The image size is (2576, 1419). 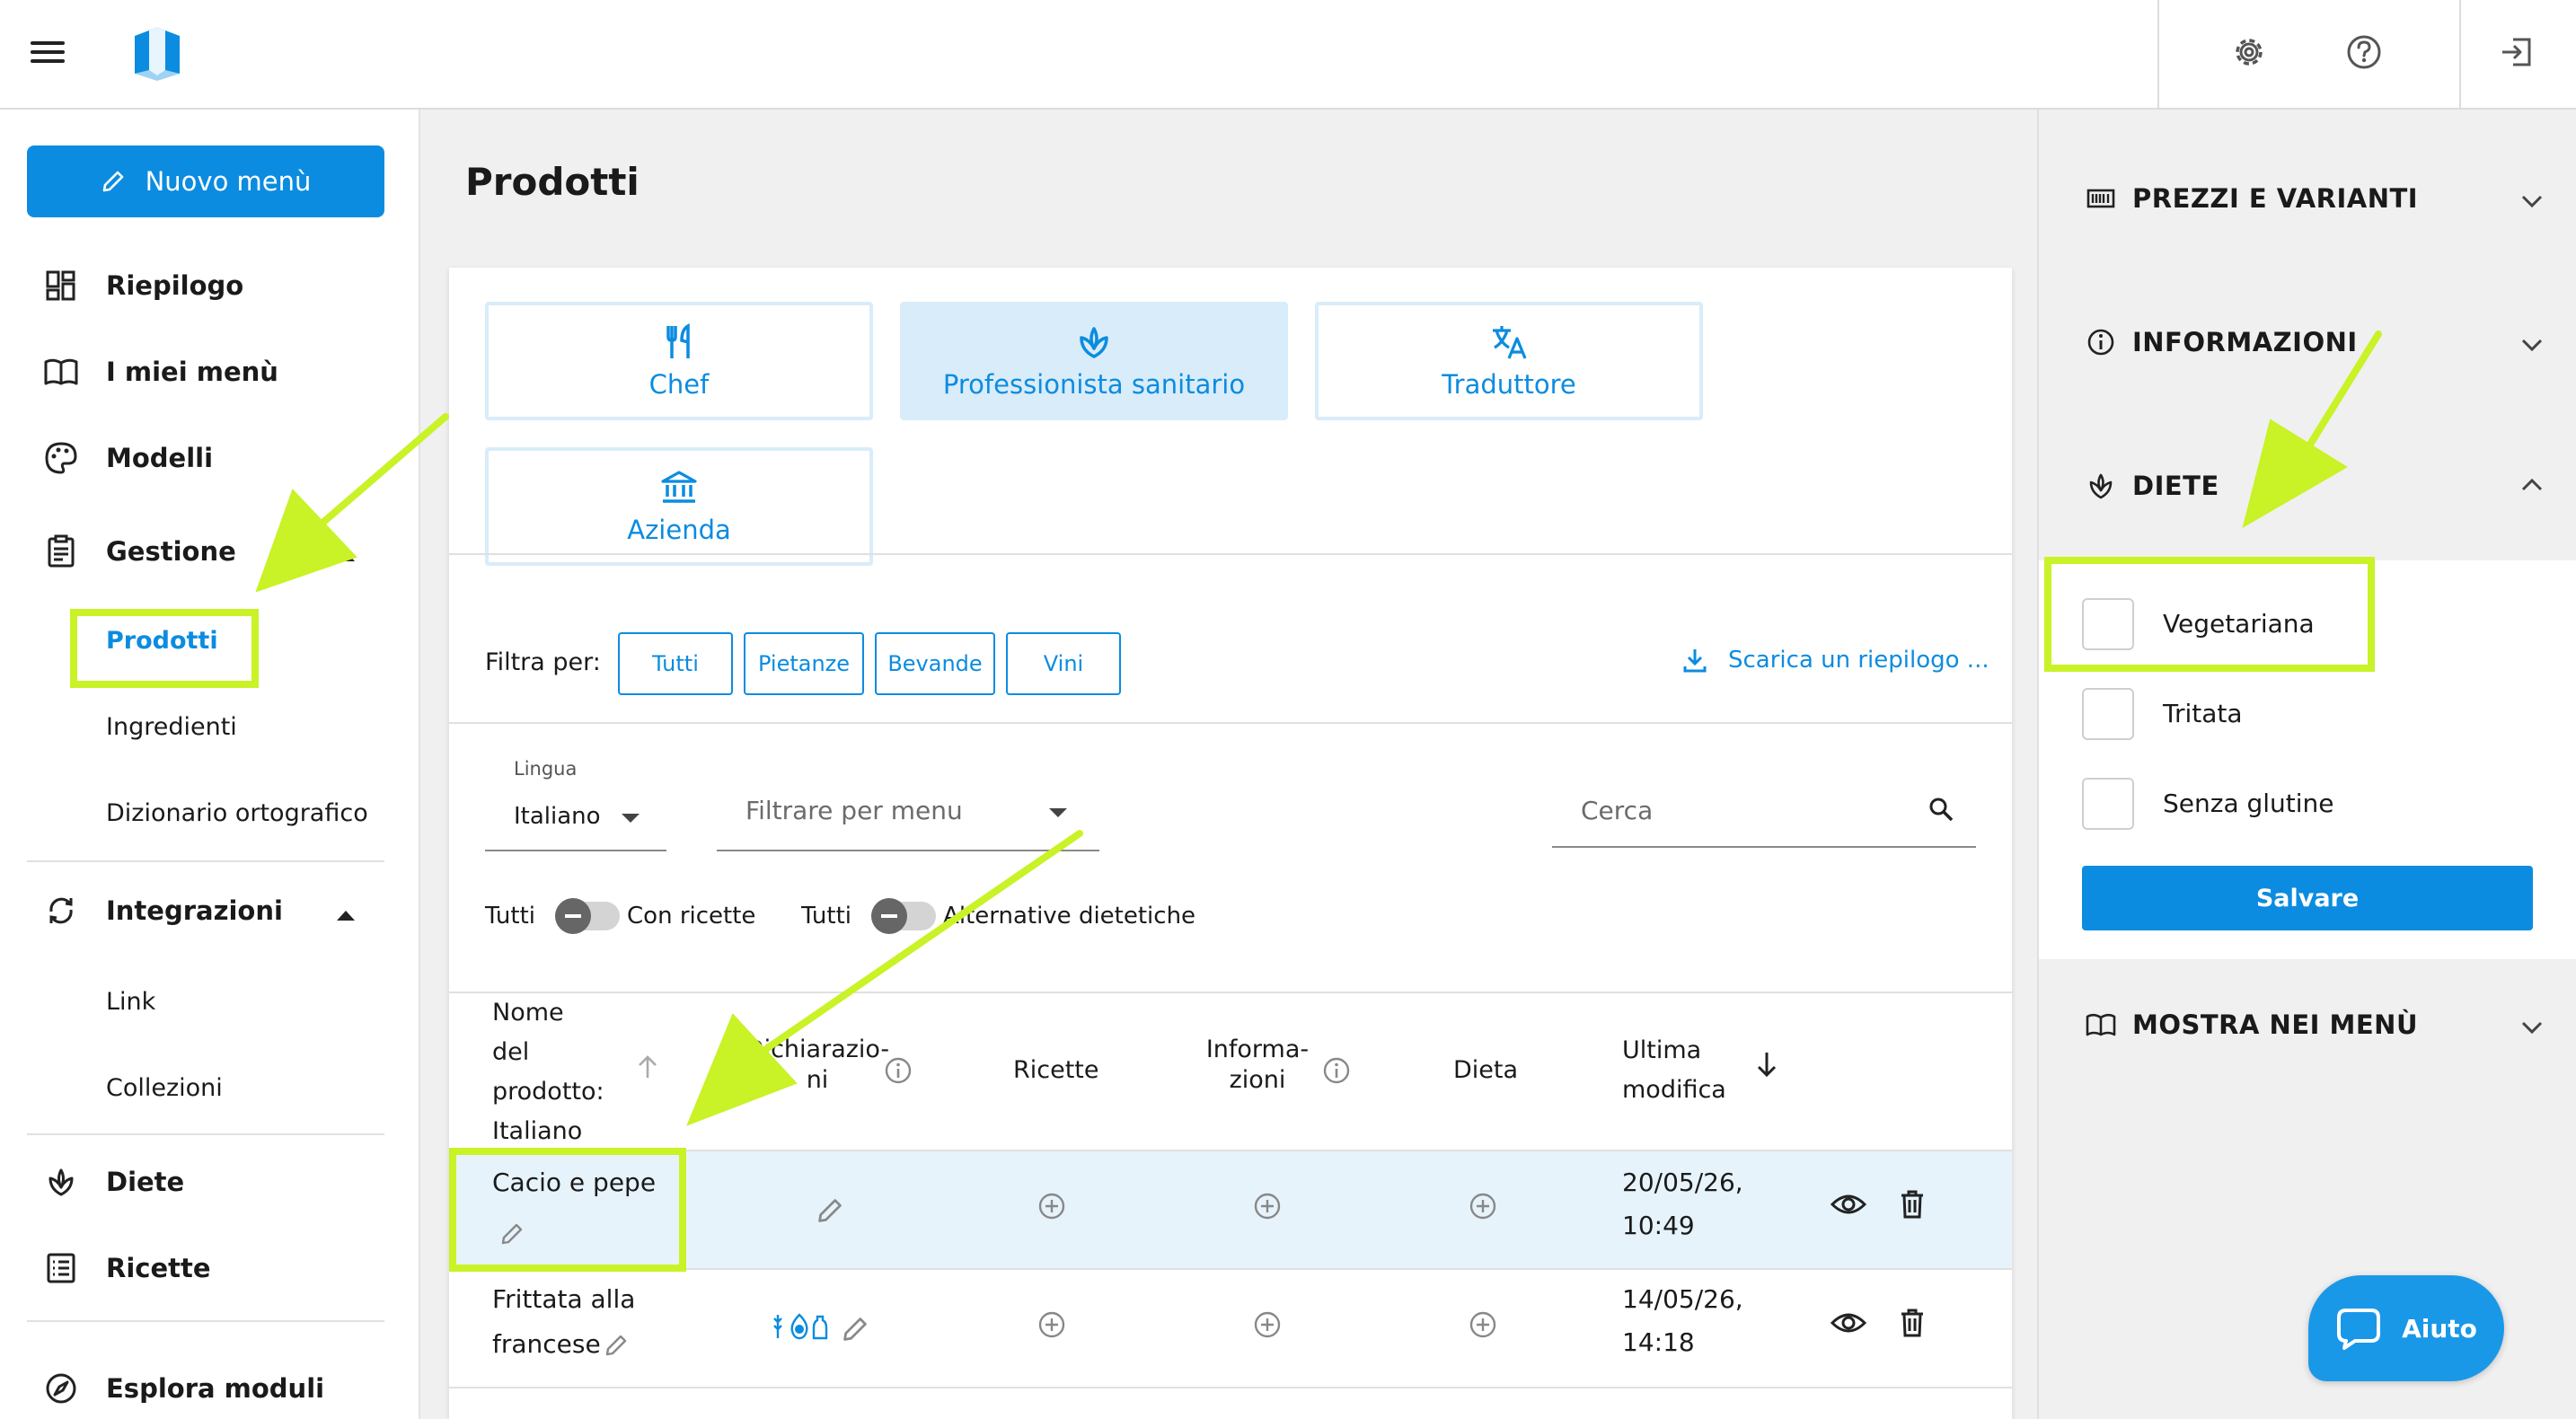 What do you see at coordinates (1094, 361) in the screenshot?
I see `role-sanitario-button: Professionista sanitario` at bounding box center [1094, 361].